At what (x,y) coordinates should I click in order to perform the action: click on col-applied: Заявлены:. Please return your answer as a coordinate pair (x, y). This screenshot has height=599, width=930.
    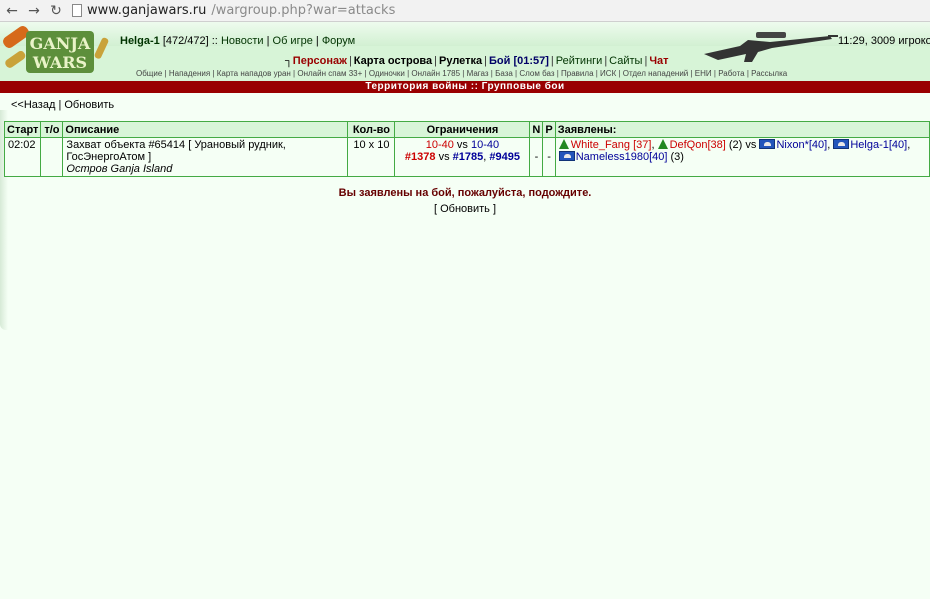
    Looking at the image, I should click on (742, 129).